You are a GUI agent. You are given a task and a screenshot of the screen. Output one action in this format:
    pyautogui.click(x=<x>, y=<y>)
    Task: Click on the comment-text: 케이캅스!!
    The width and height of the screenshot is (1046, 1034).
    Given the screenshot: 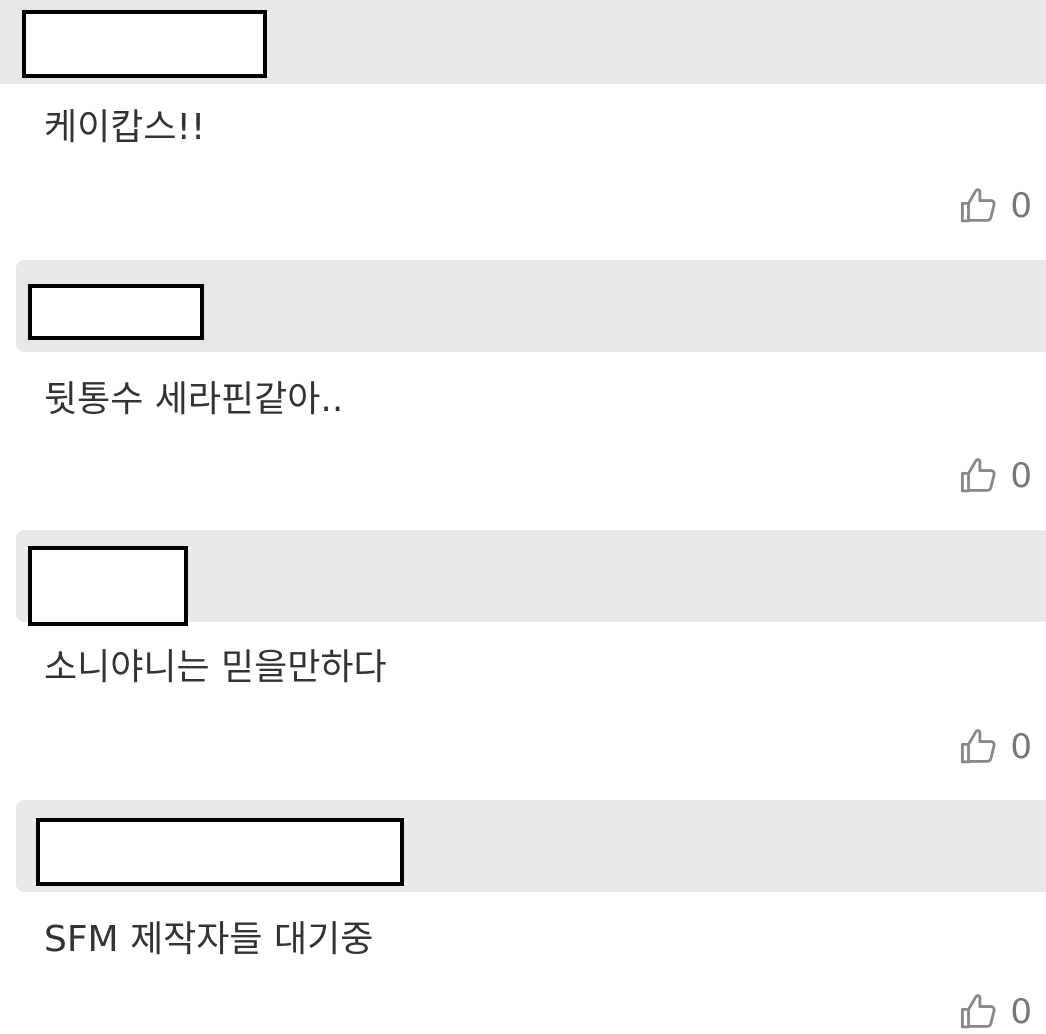 What is the action you would take?
    pyautogui.click(x=125, y=127)
    